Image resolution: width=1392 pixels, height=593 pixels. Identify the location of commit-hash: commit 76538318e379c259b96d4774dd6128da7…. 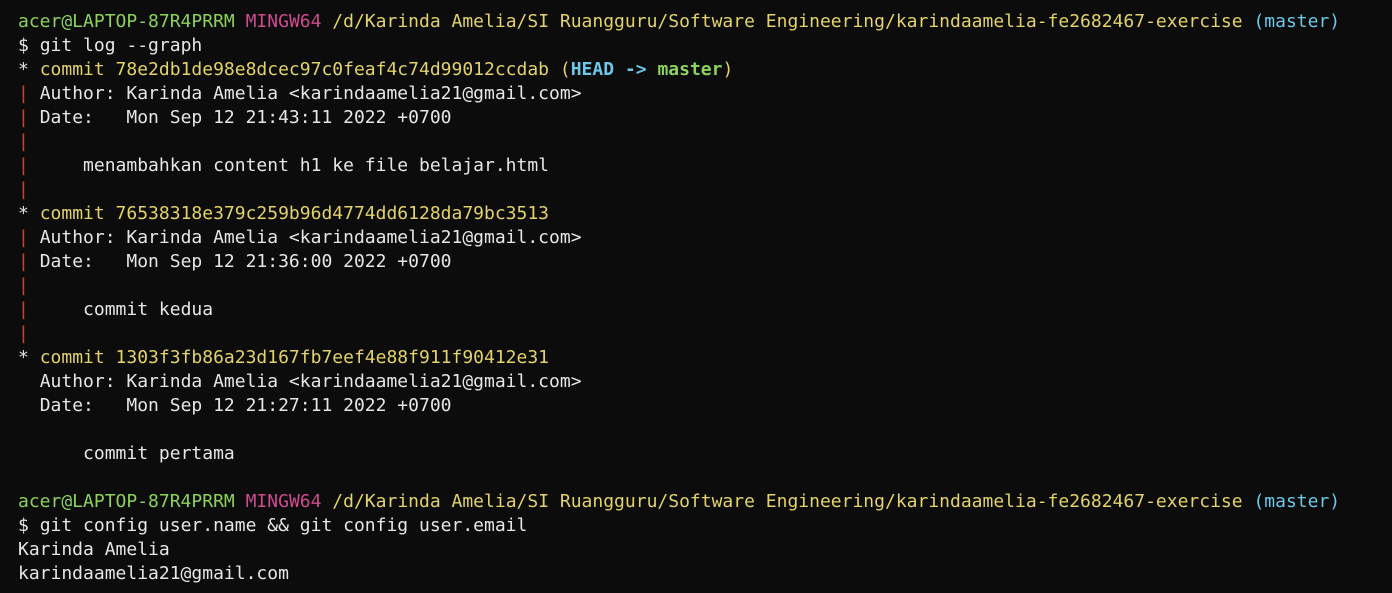
(294, 213).